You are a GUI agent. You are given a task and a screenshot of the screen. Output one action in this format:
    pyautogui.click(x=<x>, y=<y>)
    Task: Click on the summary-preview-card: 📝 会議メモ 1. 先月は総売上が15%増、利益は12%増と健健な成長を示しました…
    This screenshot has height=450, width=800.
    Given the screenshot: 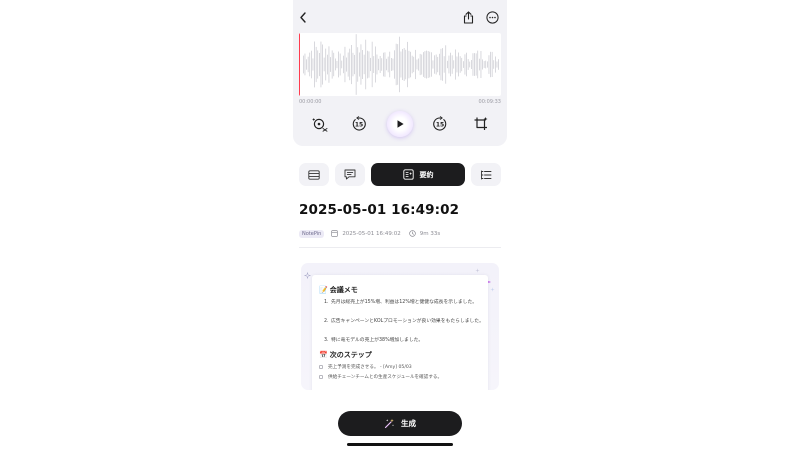 What is the action you would take?
    pyautogui.click(x=400, y=326)
    